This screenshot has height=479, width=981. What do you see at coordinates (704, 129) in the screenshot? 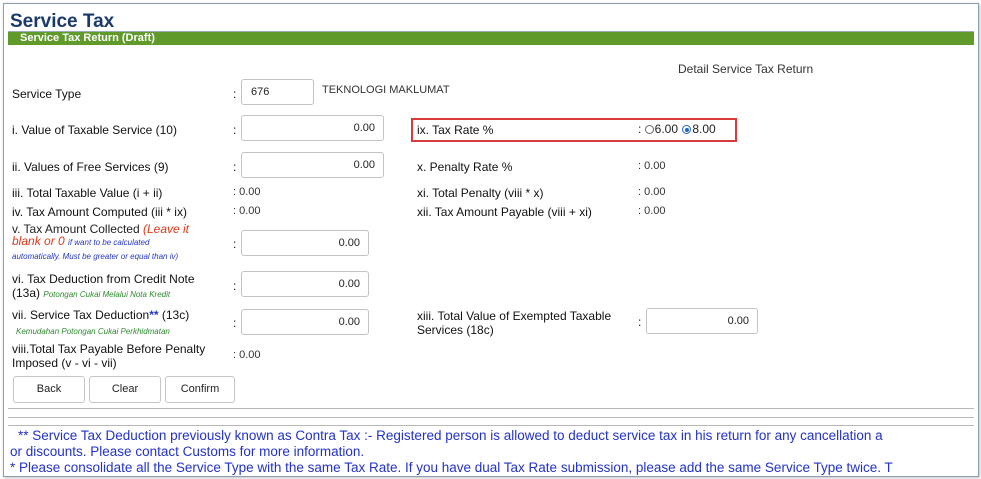
I see `tax-rate-8-label: 8.00` at bounding box center [704, 129].